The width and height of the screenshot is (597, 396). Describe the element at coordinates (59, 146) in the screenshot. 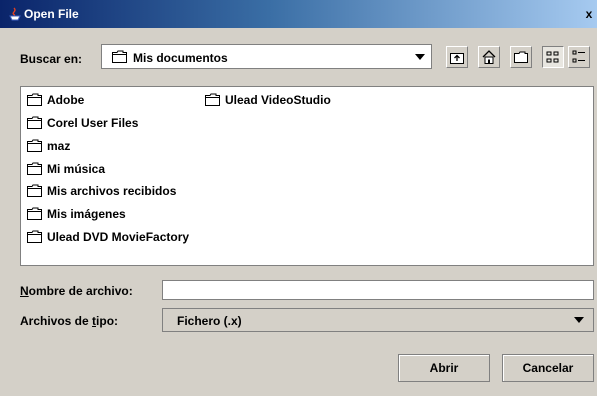

I see `list-item-label: maz` at that location.